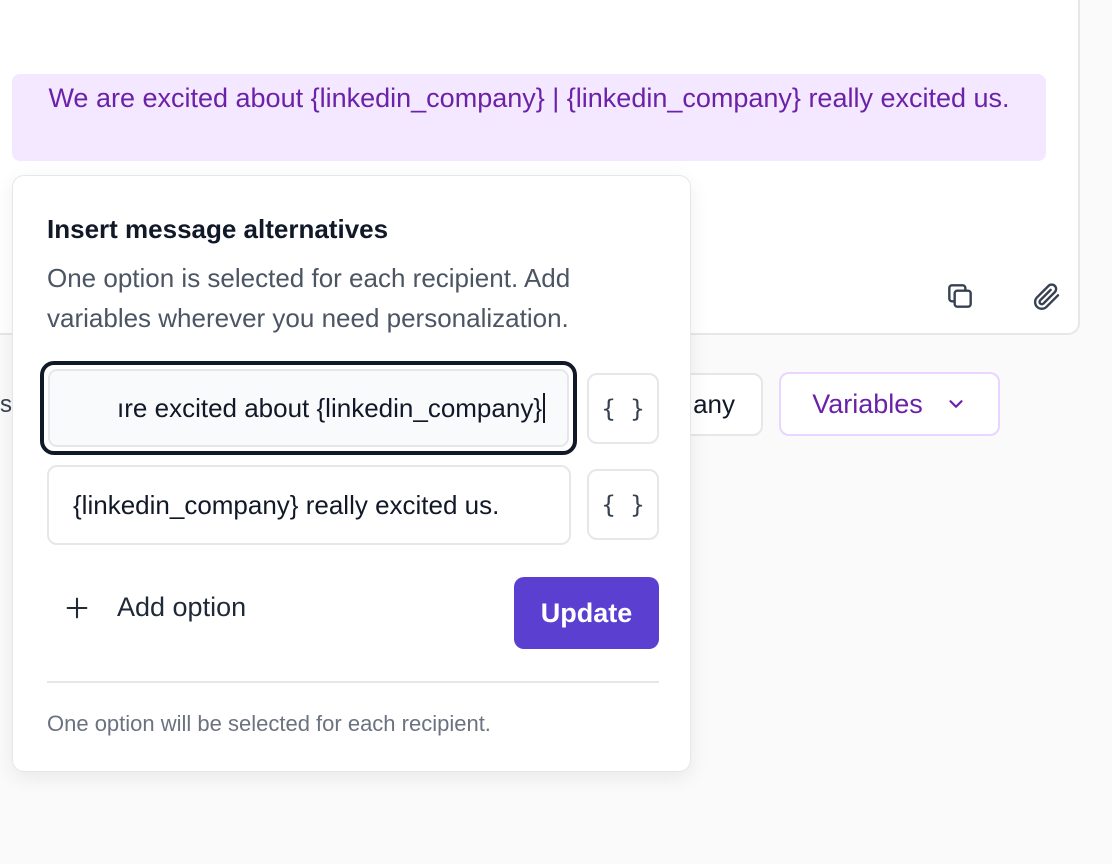 The image size is (1112, 864). What do you see at coordinates (544, 408) in the screenshot?
I see `text-caret` at bounding box center [544, 408].